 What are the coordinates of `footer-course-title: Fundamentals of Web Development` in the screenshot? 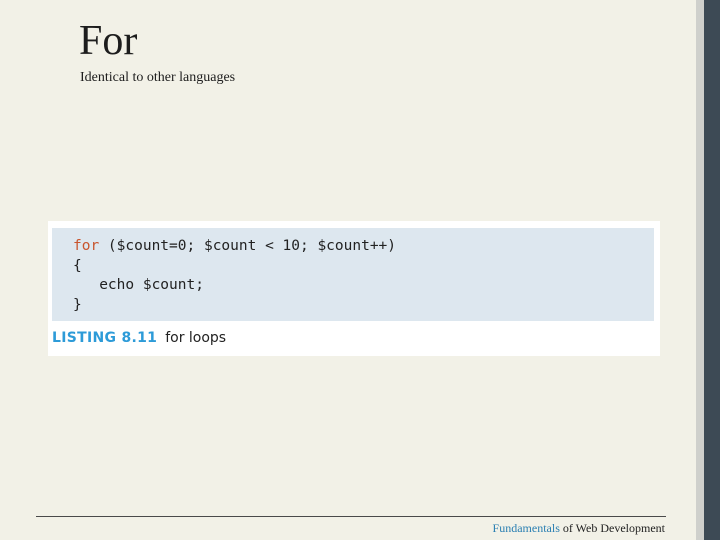 It's located at (579, 528).